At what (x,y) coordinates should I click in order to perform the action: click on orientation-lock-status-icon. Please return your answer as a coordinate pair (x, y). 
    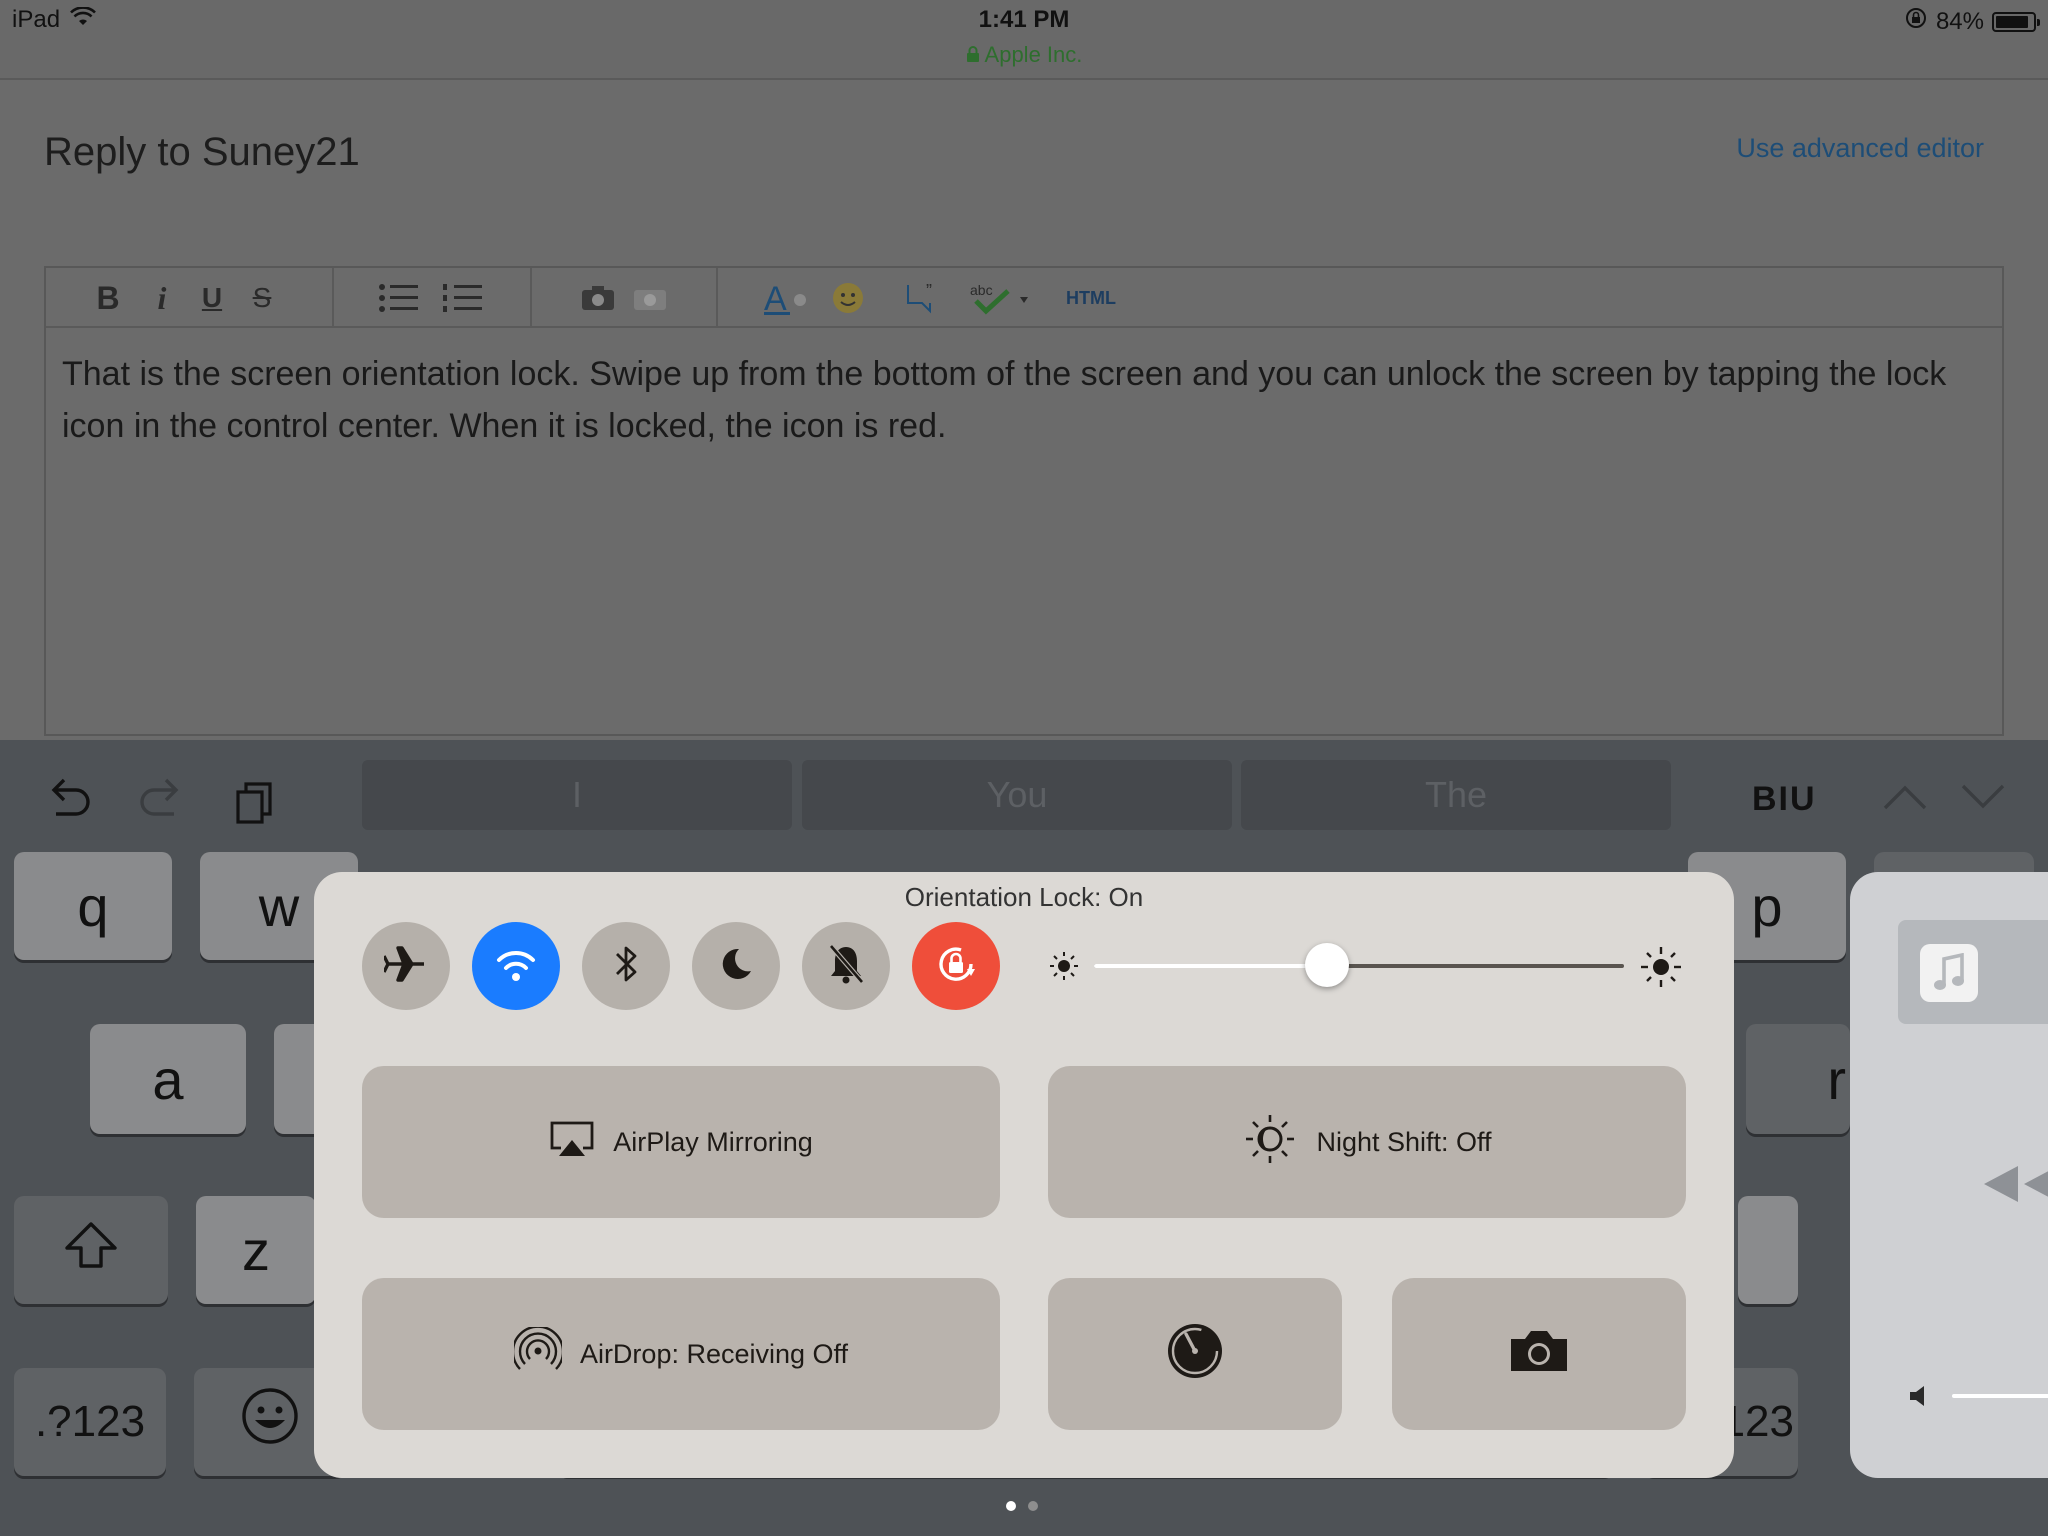
    Looking at the image, I should click on (1916, 21).